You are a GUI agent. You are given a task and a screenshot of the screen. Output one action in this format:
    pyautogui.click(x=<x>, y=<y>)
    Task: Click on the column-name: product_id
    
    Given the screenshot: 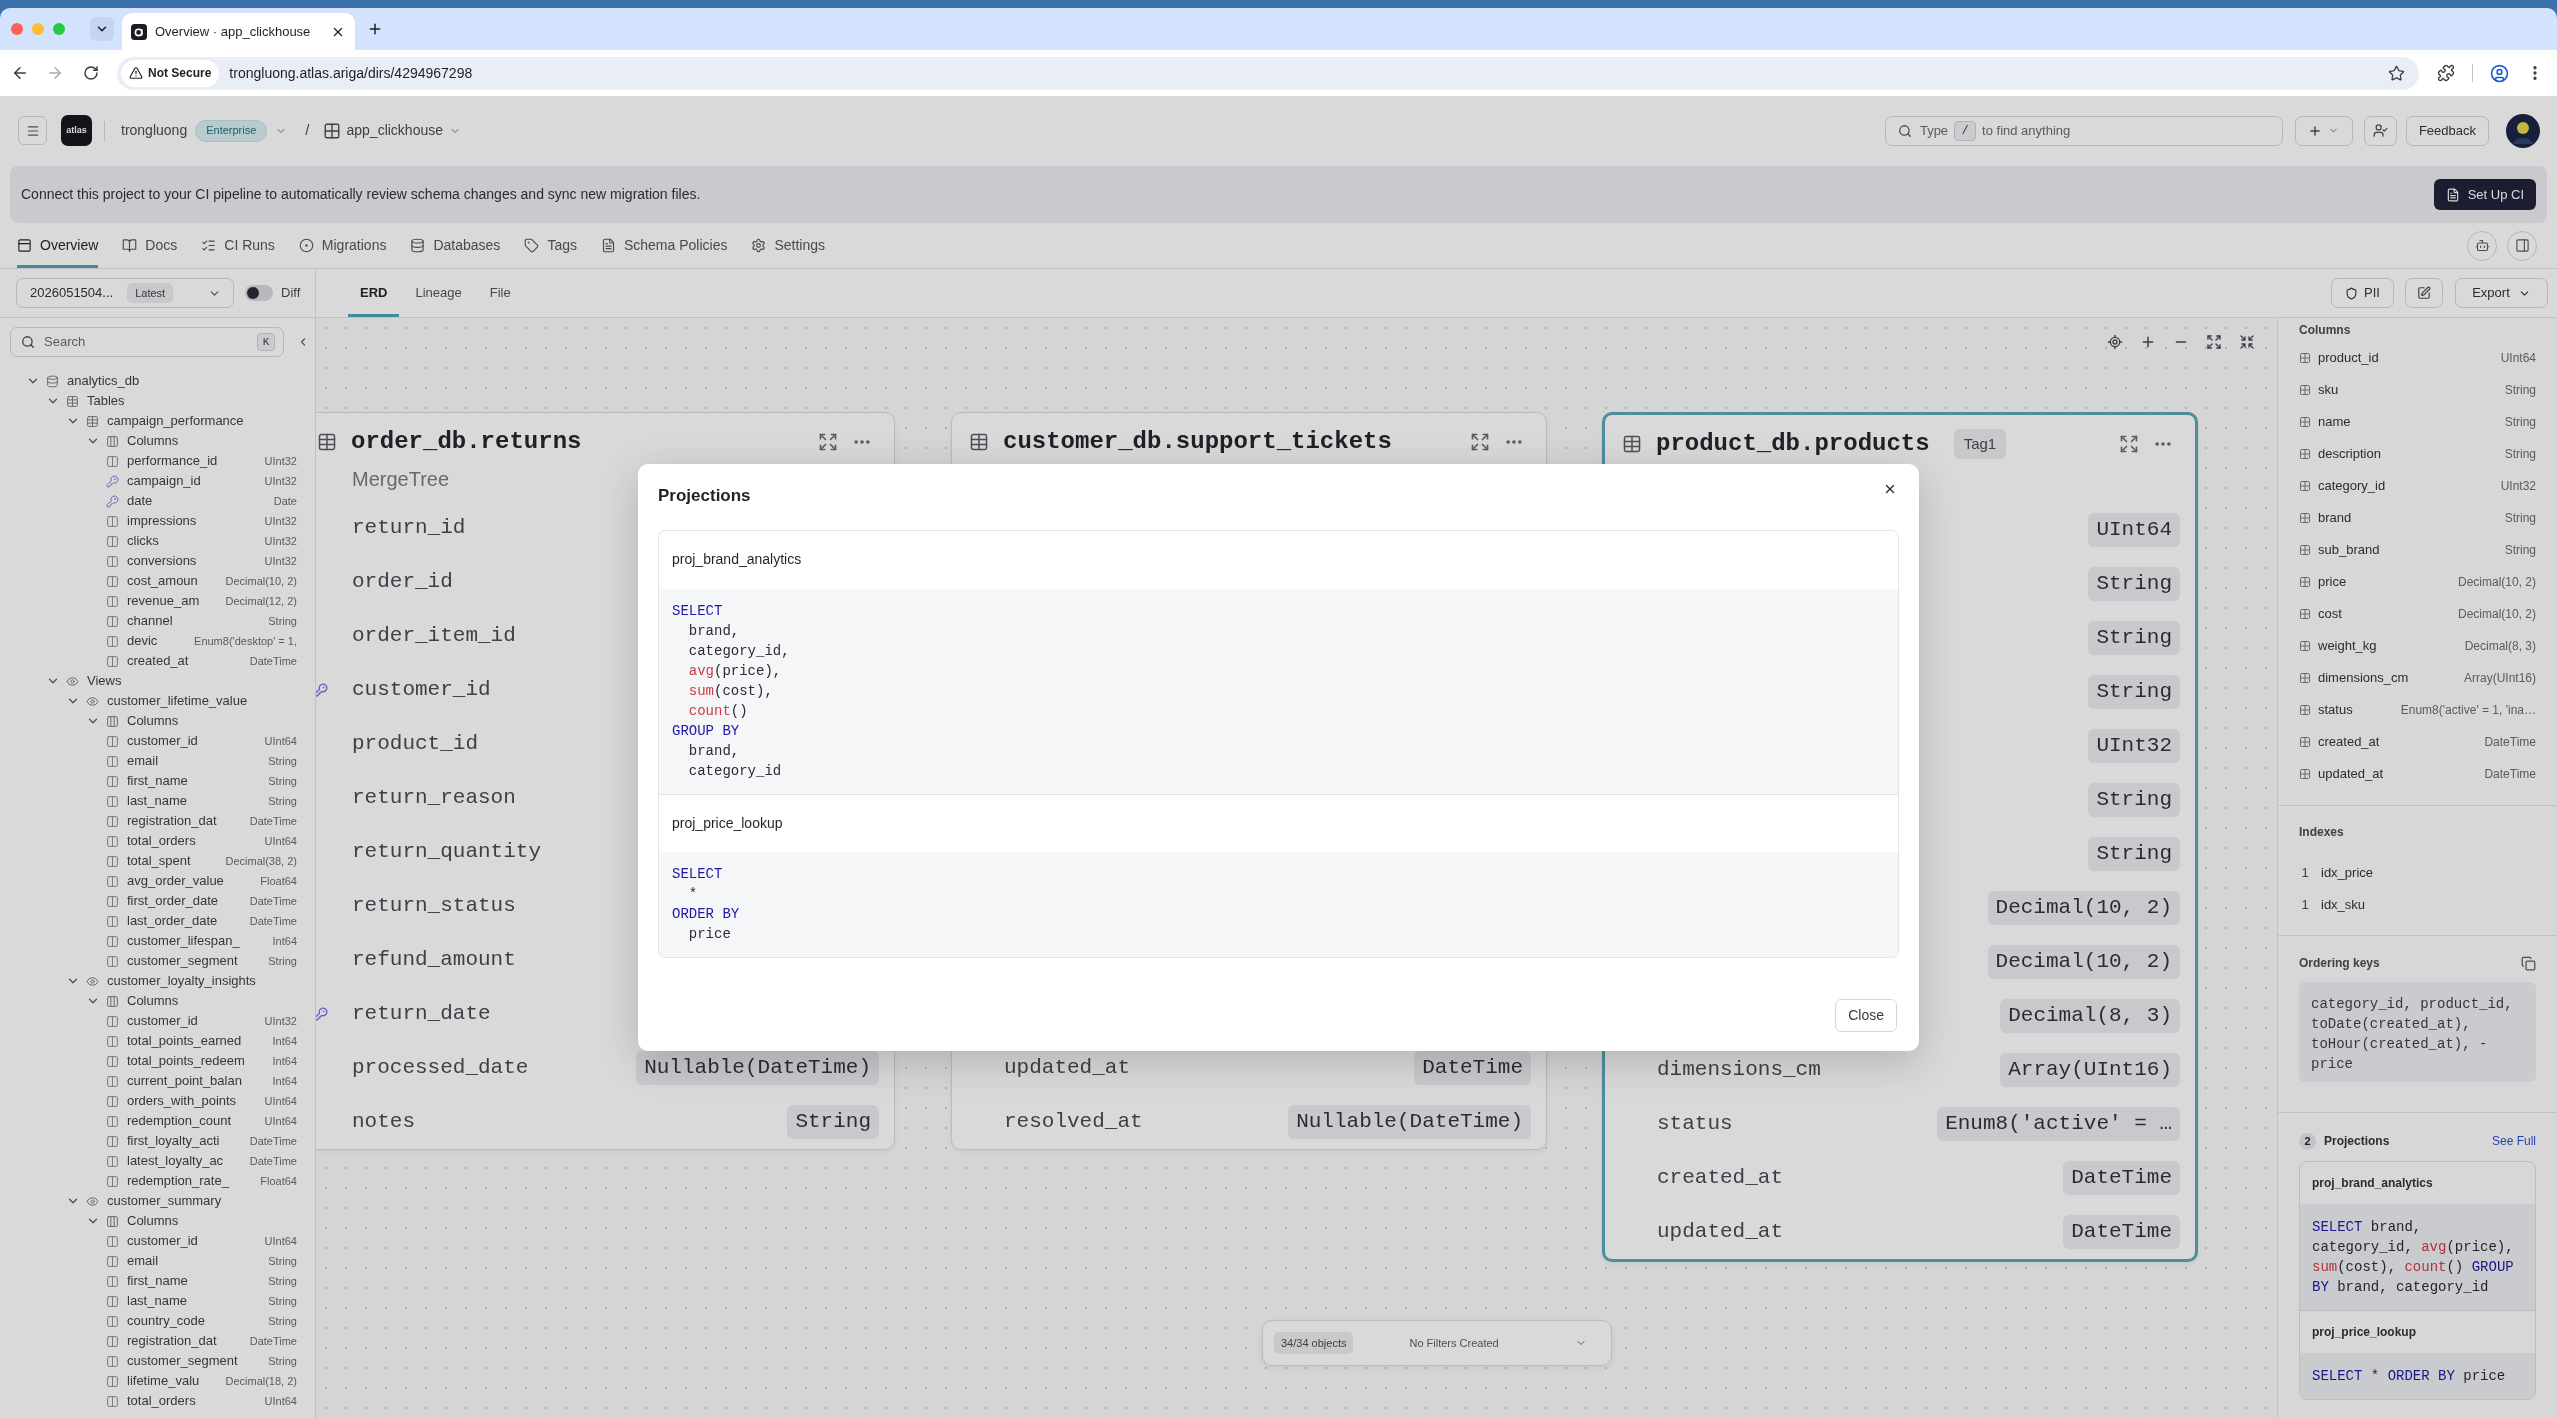 What is the action you would take?
    pyautogui.click(x=415, y=744)
    